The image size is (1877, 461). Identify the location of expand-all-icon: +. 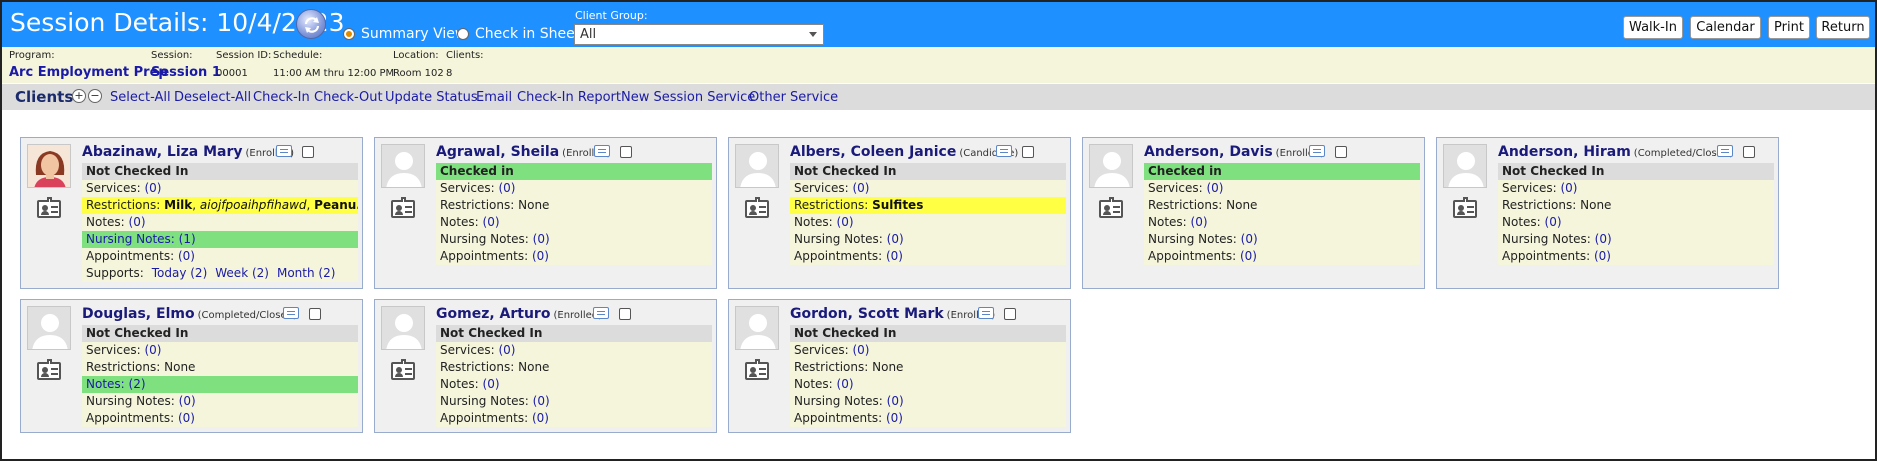
(79, 96).